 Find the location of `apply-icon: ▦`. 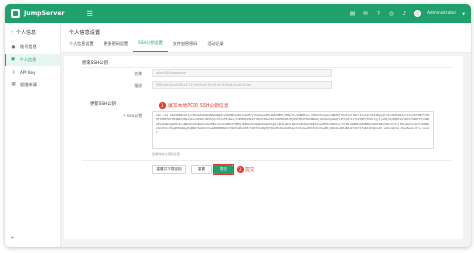

apply-icon: ▦ is located at coordinates (13, 85).